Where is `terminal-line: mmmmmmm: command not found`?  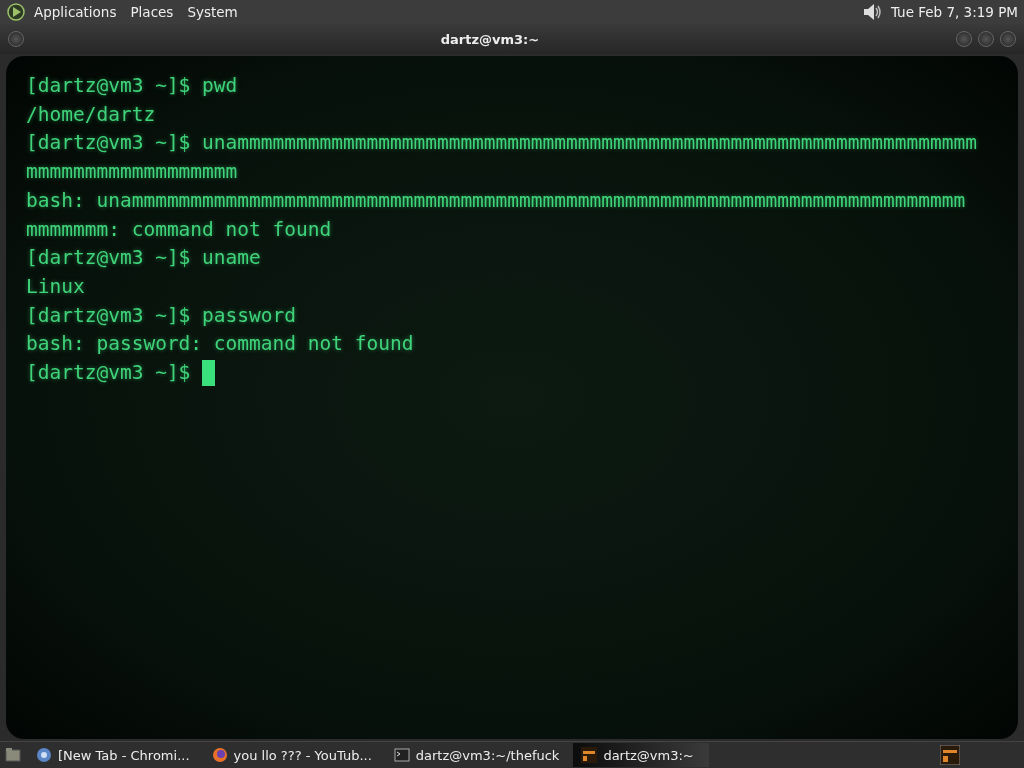 terminal-line: mmmmmmm: command not found is located at coordinates (179, 229).